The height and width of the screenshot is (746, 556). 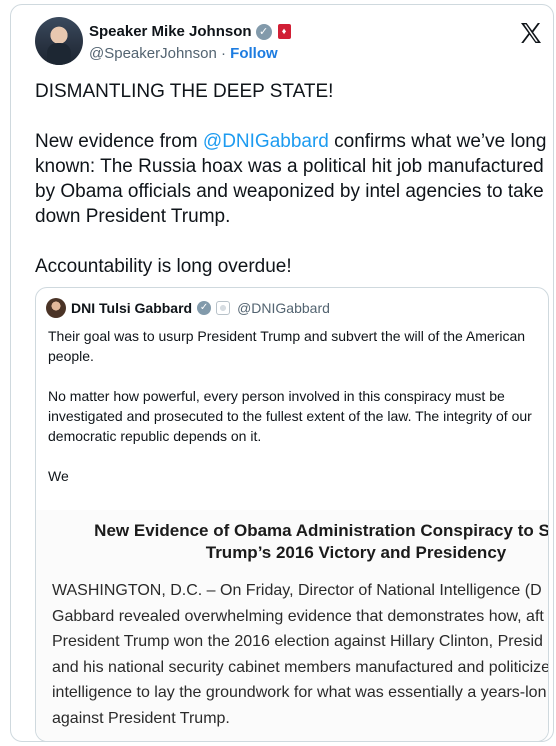 What do you see at coordinates (204, 308) in the screenshot?
I see `quote-verified-badge-icon: ✓` at bounding box center [204, 308].